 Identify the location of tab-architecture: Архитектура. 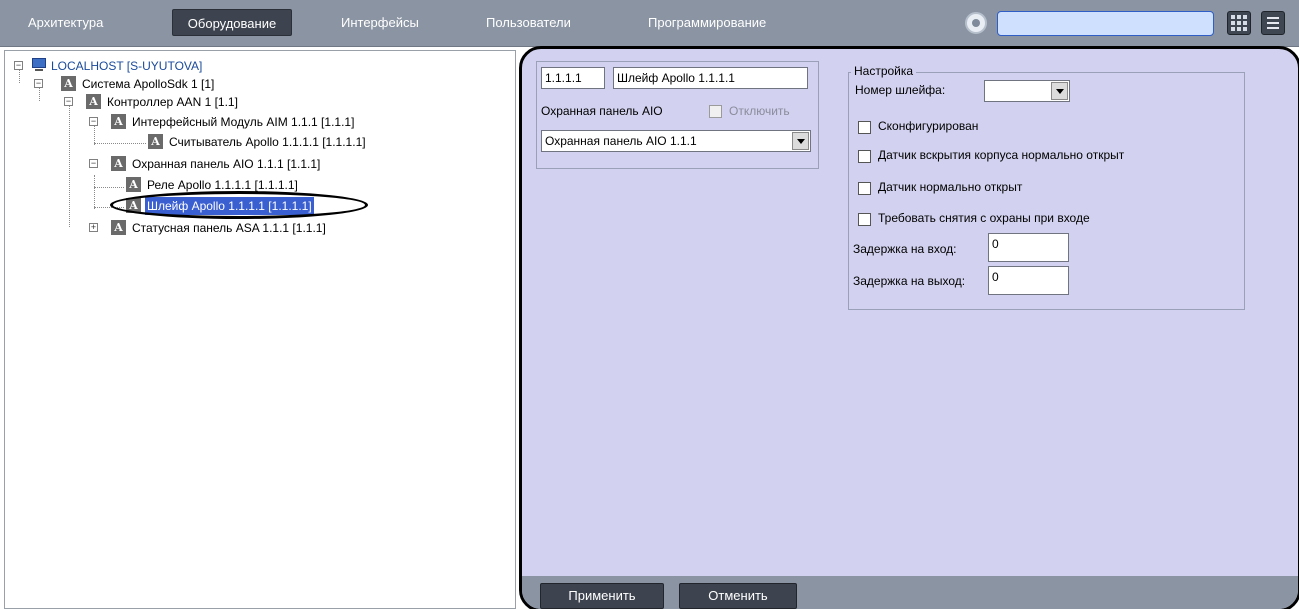
(65, 22).